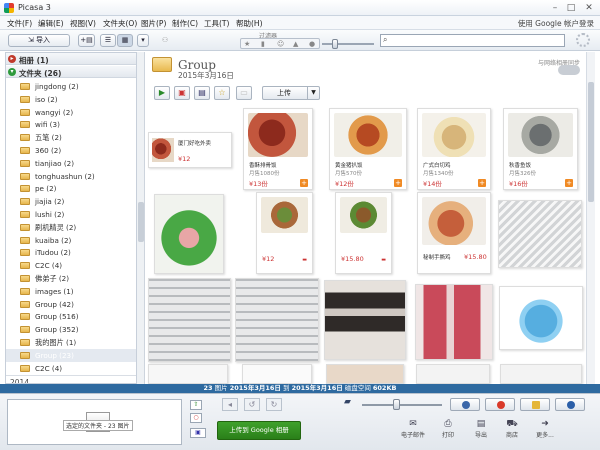  Describe the element at coordinates (190, 150) in the screenshot. I see `photo-thumb: 厦门好吃外卖 ¥12` at that location.